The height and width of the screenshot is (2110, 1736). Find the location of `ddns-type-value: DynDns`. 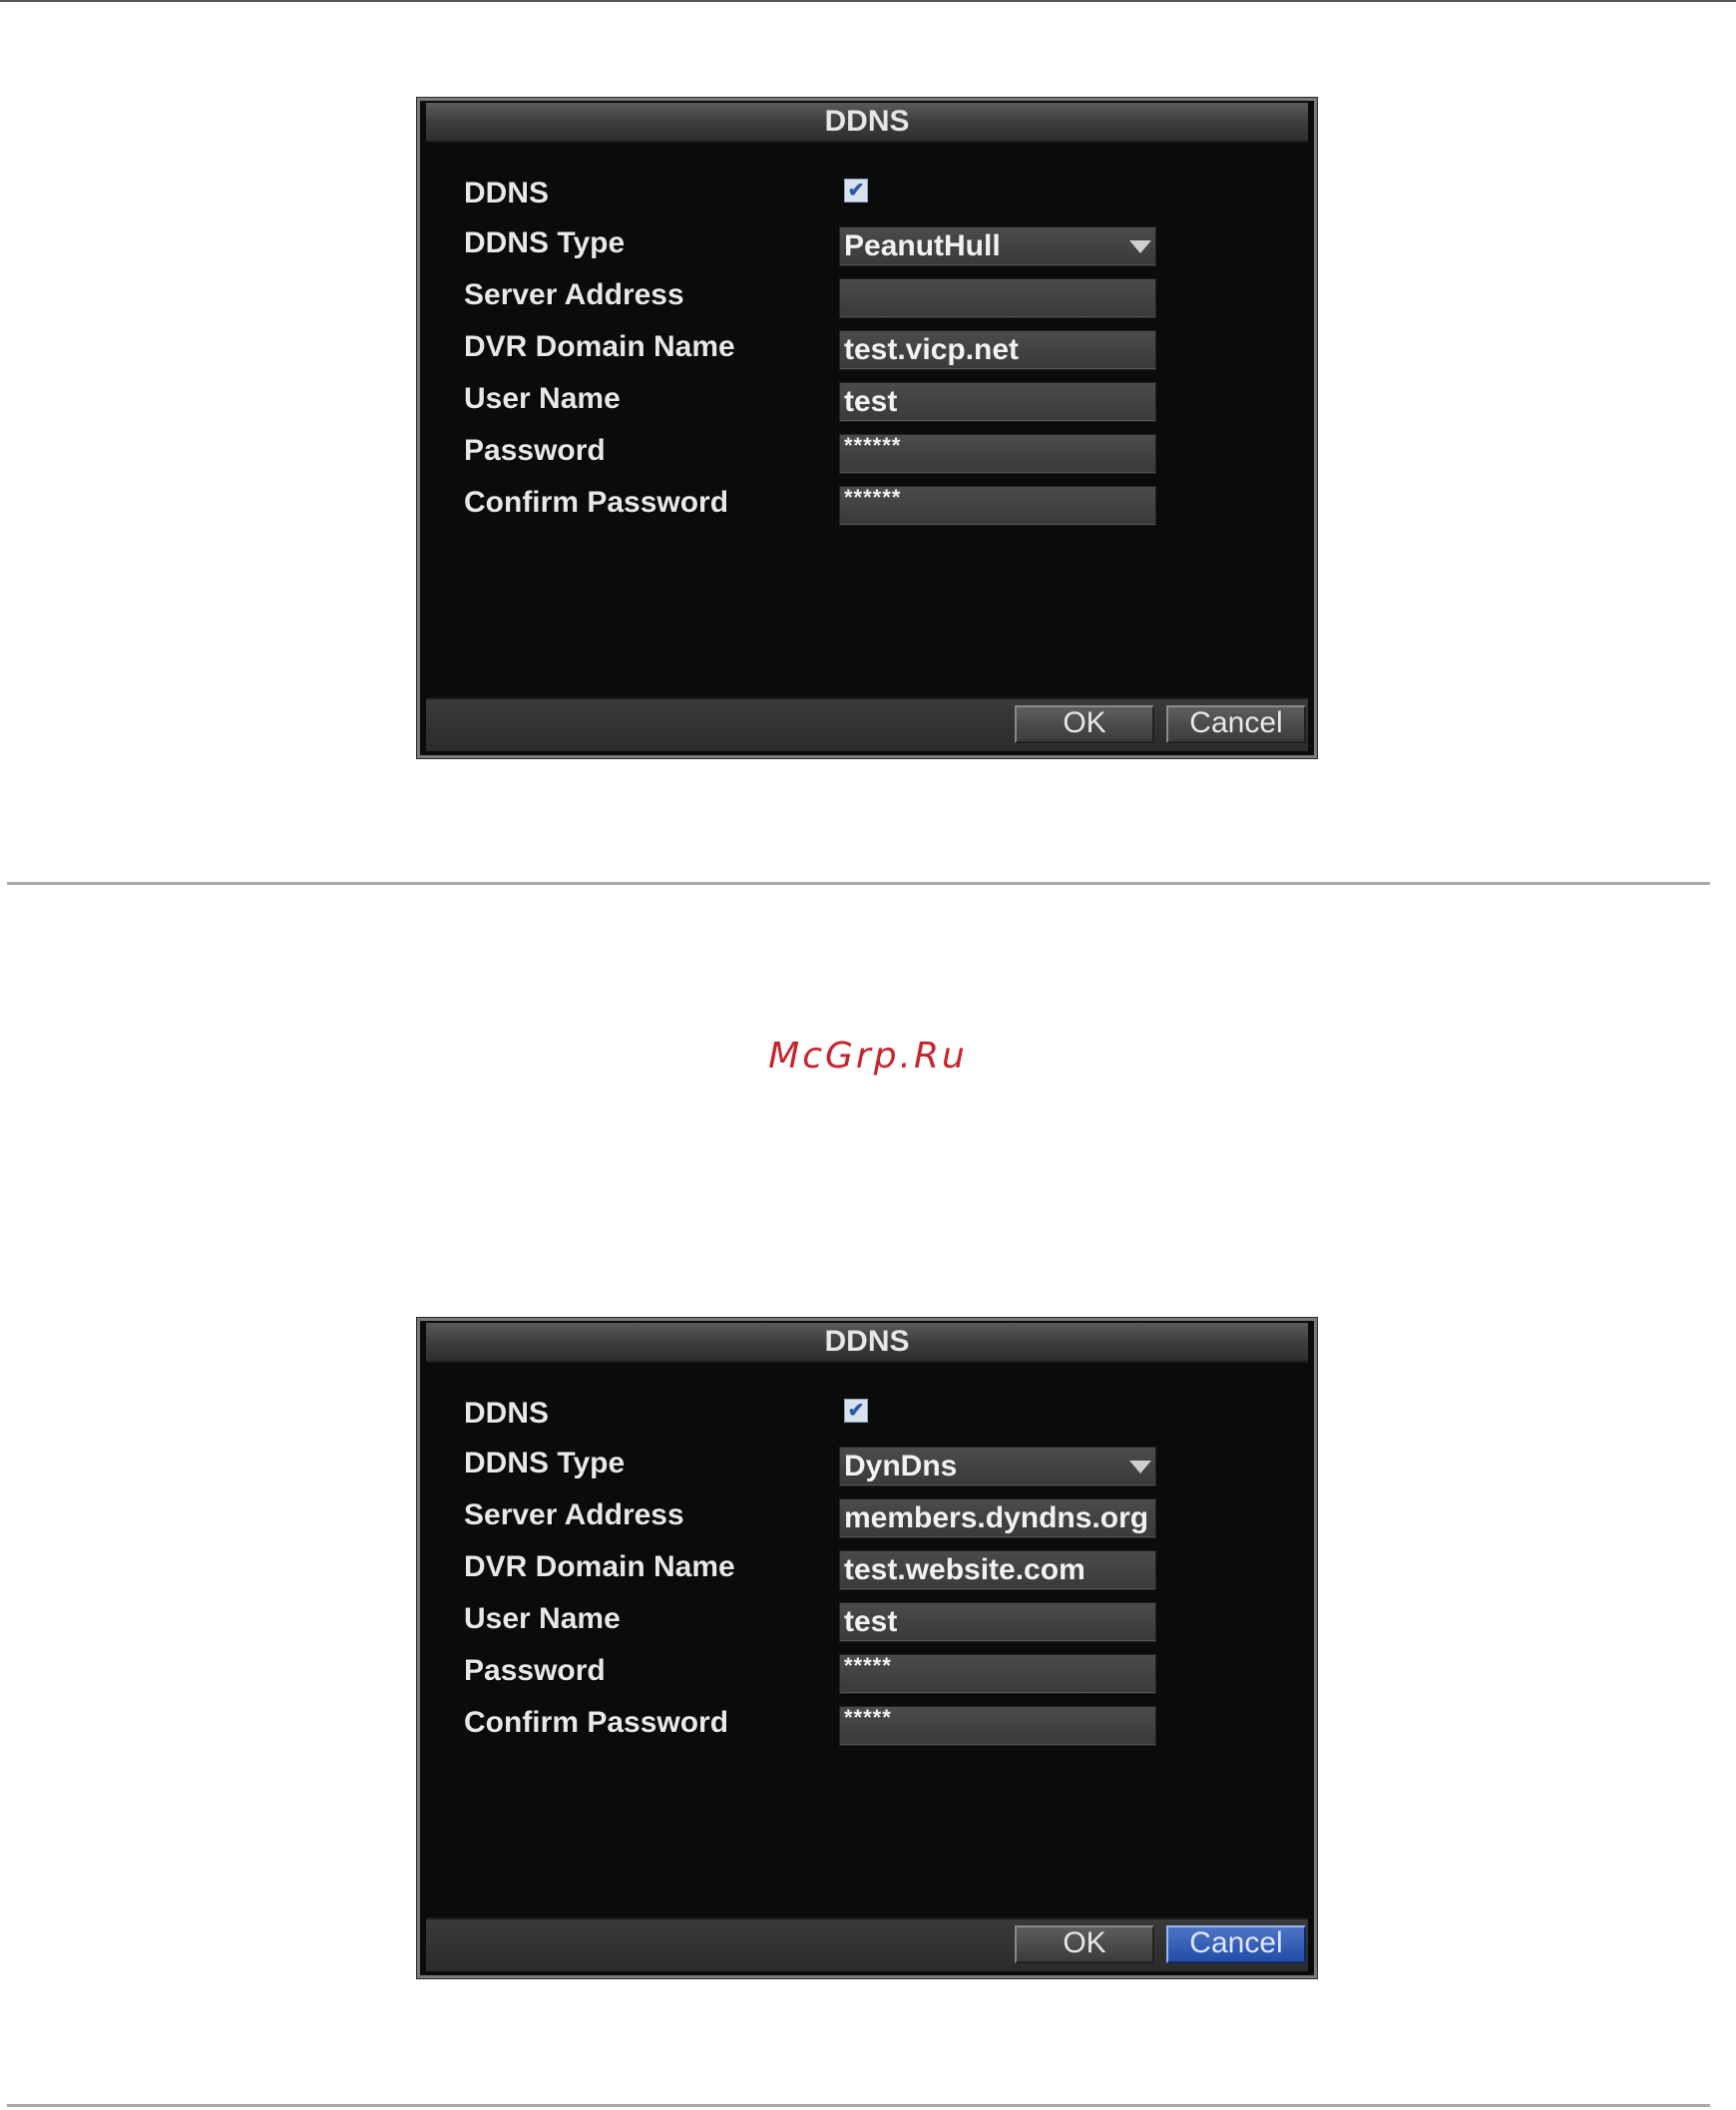

ddns-type-value: DynDns is located at coordinates (901, 1466).